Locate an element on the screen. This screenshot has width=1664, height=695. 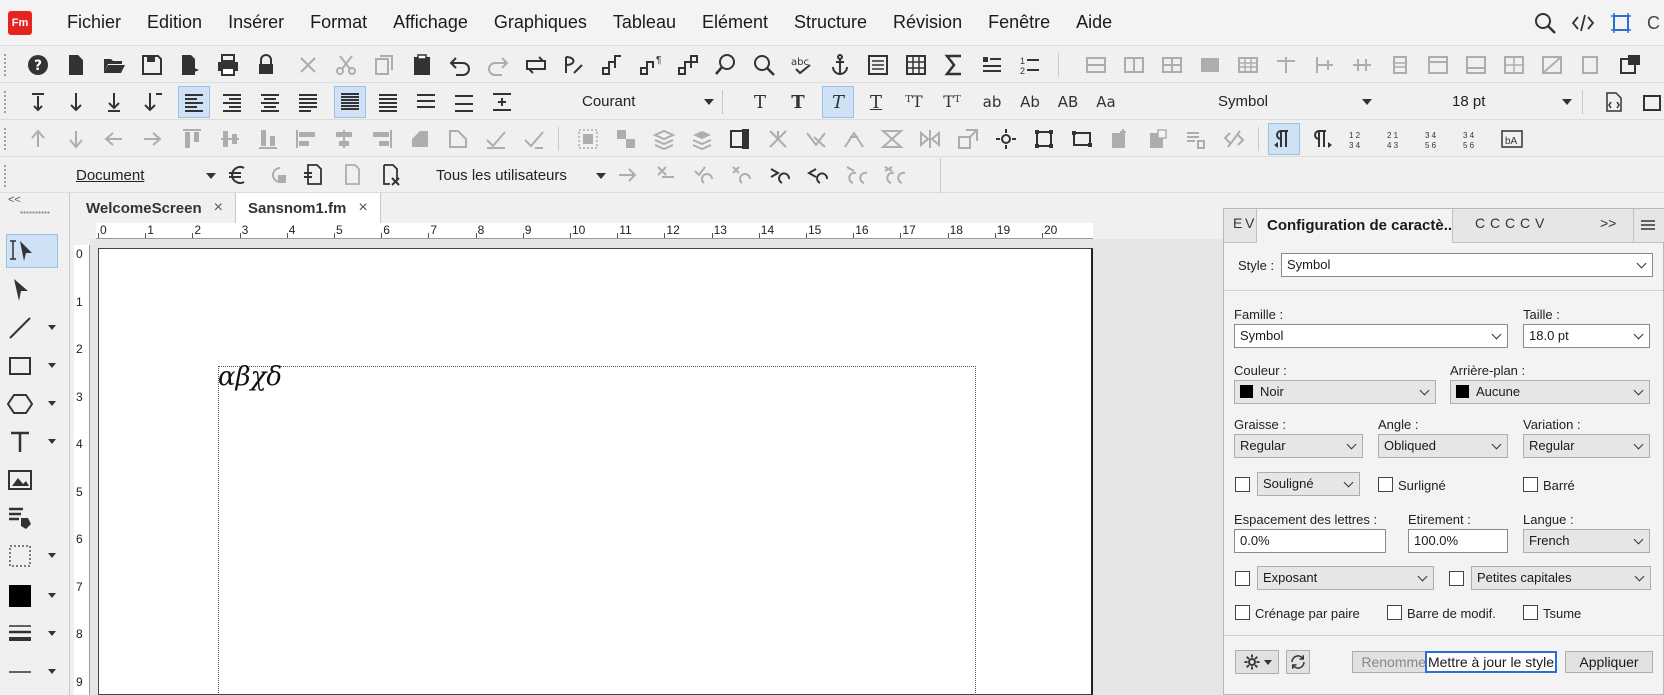
vertical-ruler: 0 1 2 3 4 5 6 7 8 9 is located at coordinates (82, 470).